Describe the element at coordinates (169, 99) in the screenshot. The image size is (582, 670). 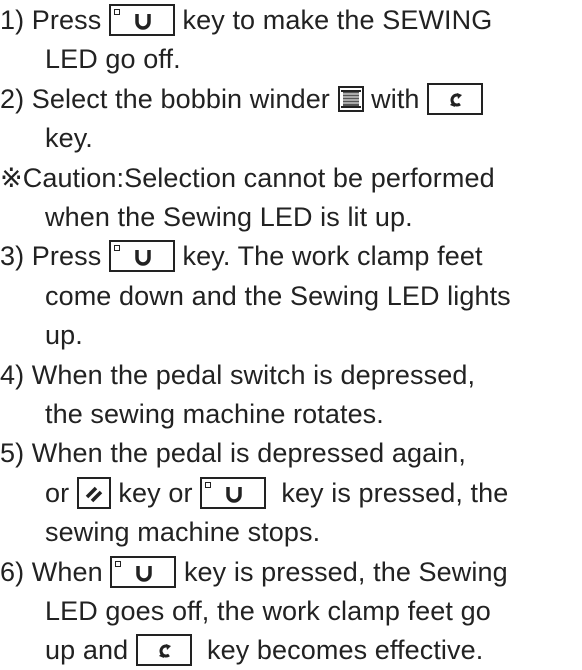
I see `step-2-pre: 2) Select the bobbin winder` at that location.